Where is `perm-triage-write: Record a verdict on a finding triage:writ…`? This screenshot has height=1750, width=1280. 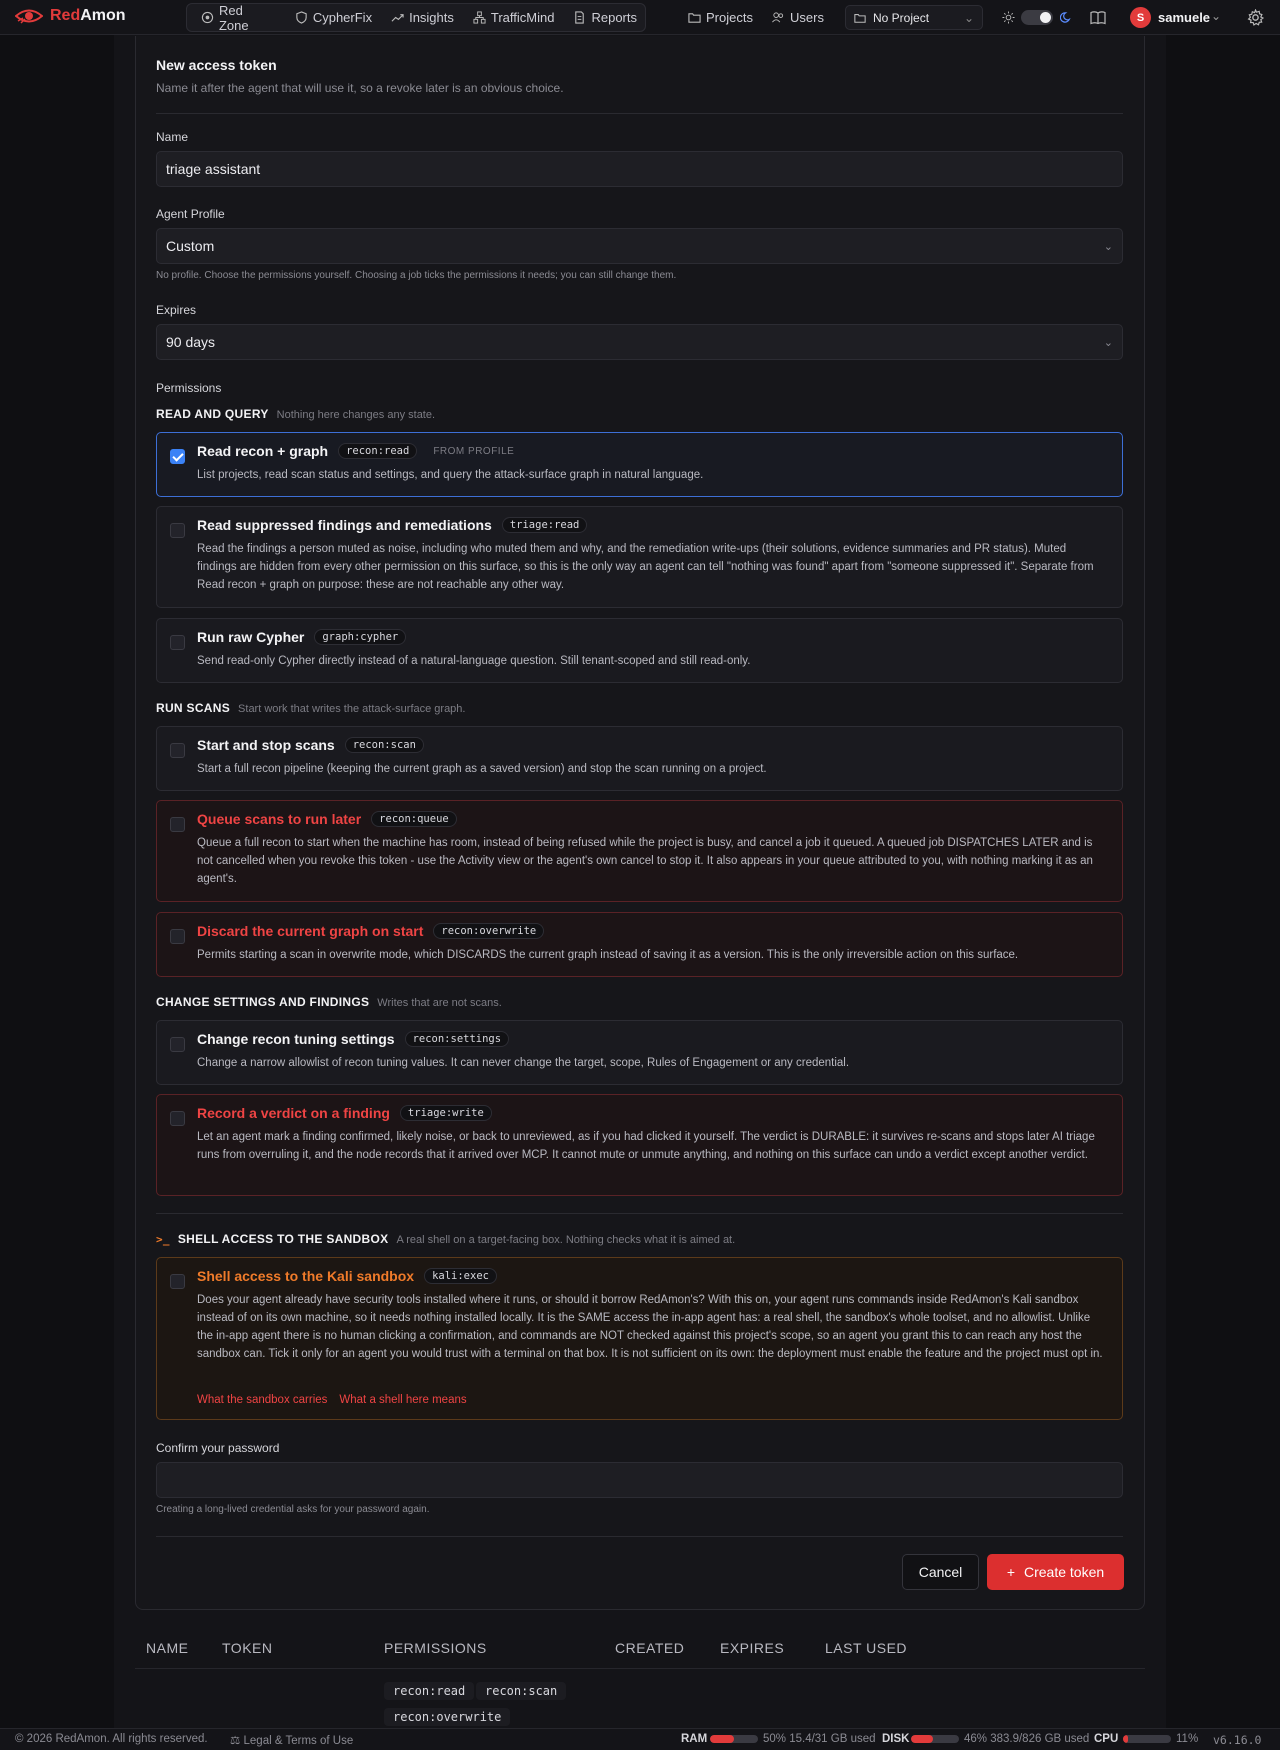
perm-triage-write: Record a verdict on a finding triage:writ… is located at coordinates (639, 1145).